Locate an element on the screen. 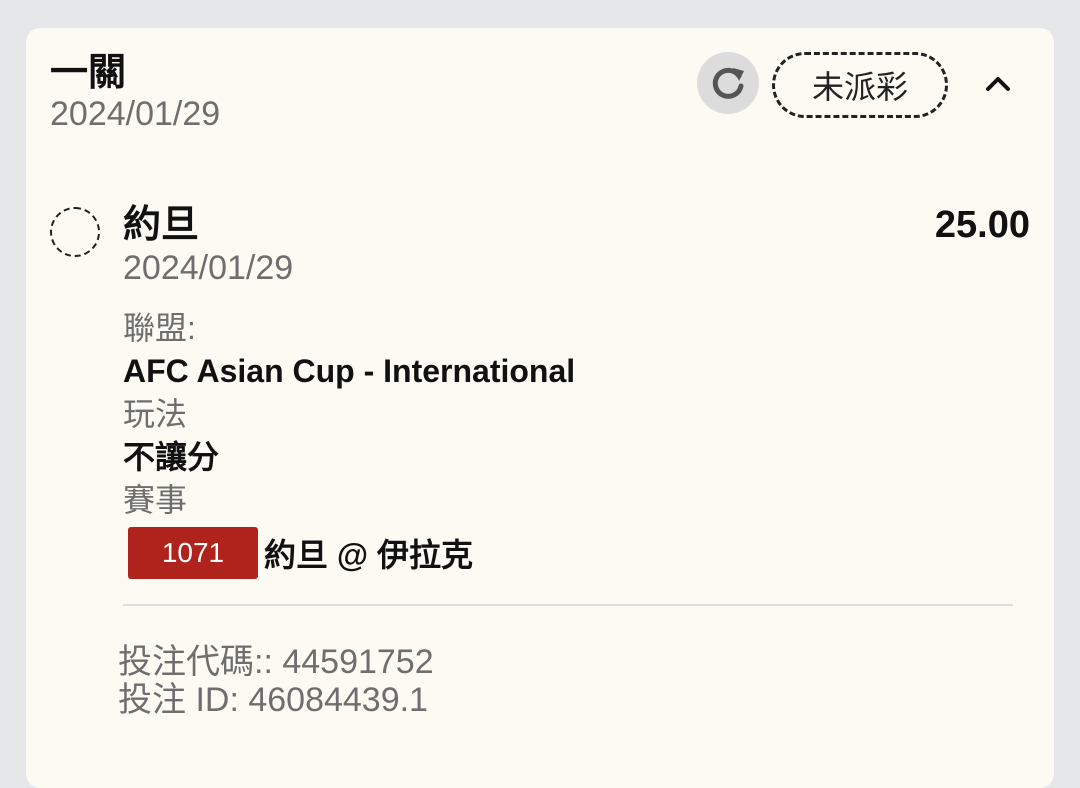 The image size is (1080, 788). event-label: 賽事 is located at coordinates (155, 500).